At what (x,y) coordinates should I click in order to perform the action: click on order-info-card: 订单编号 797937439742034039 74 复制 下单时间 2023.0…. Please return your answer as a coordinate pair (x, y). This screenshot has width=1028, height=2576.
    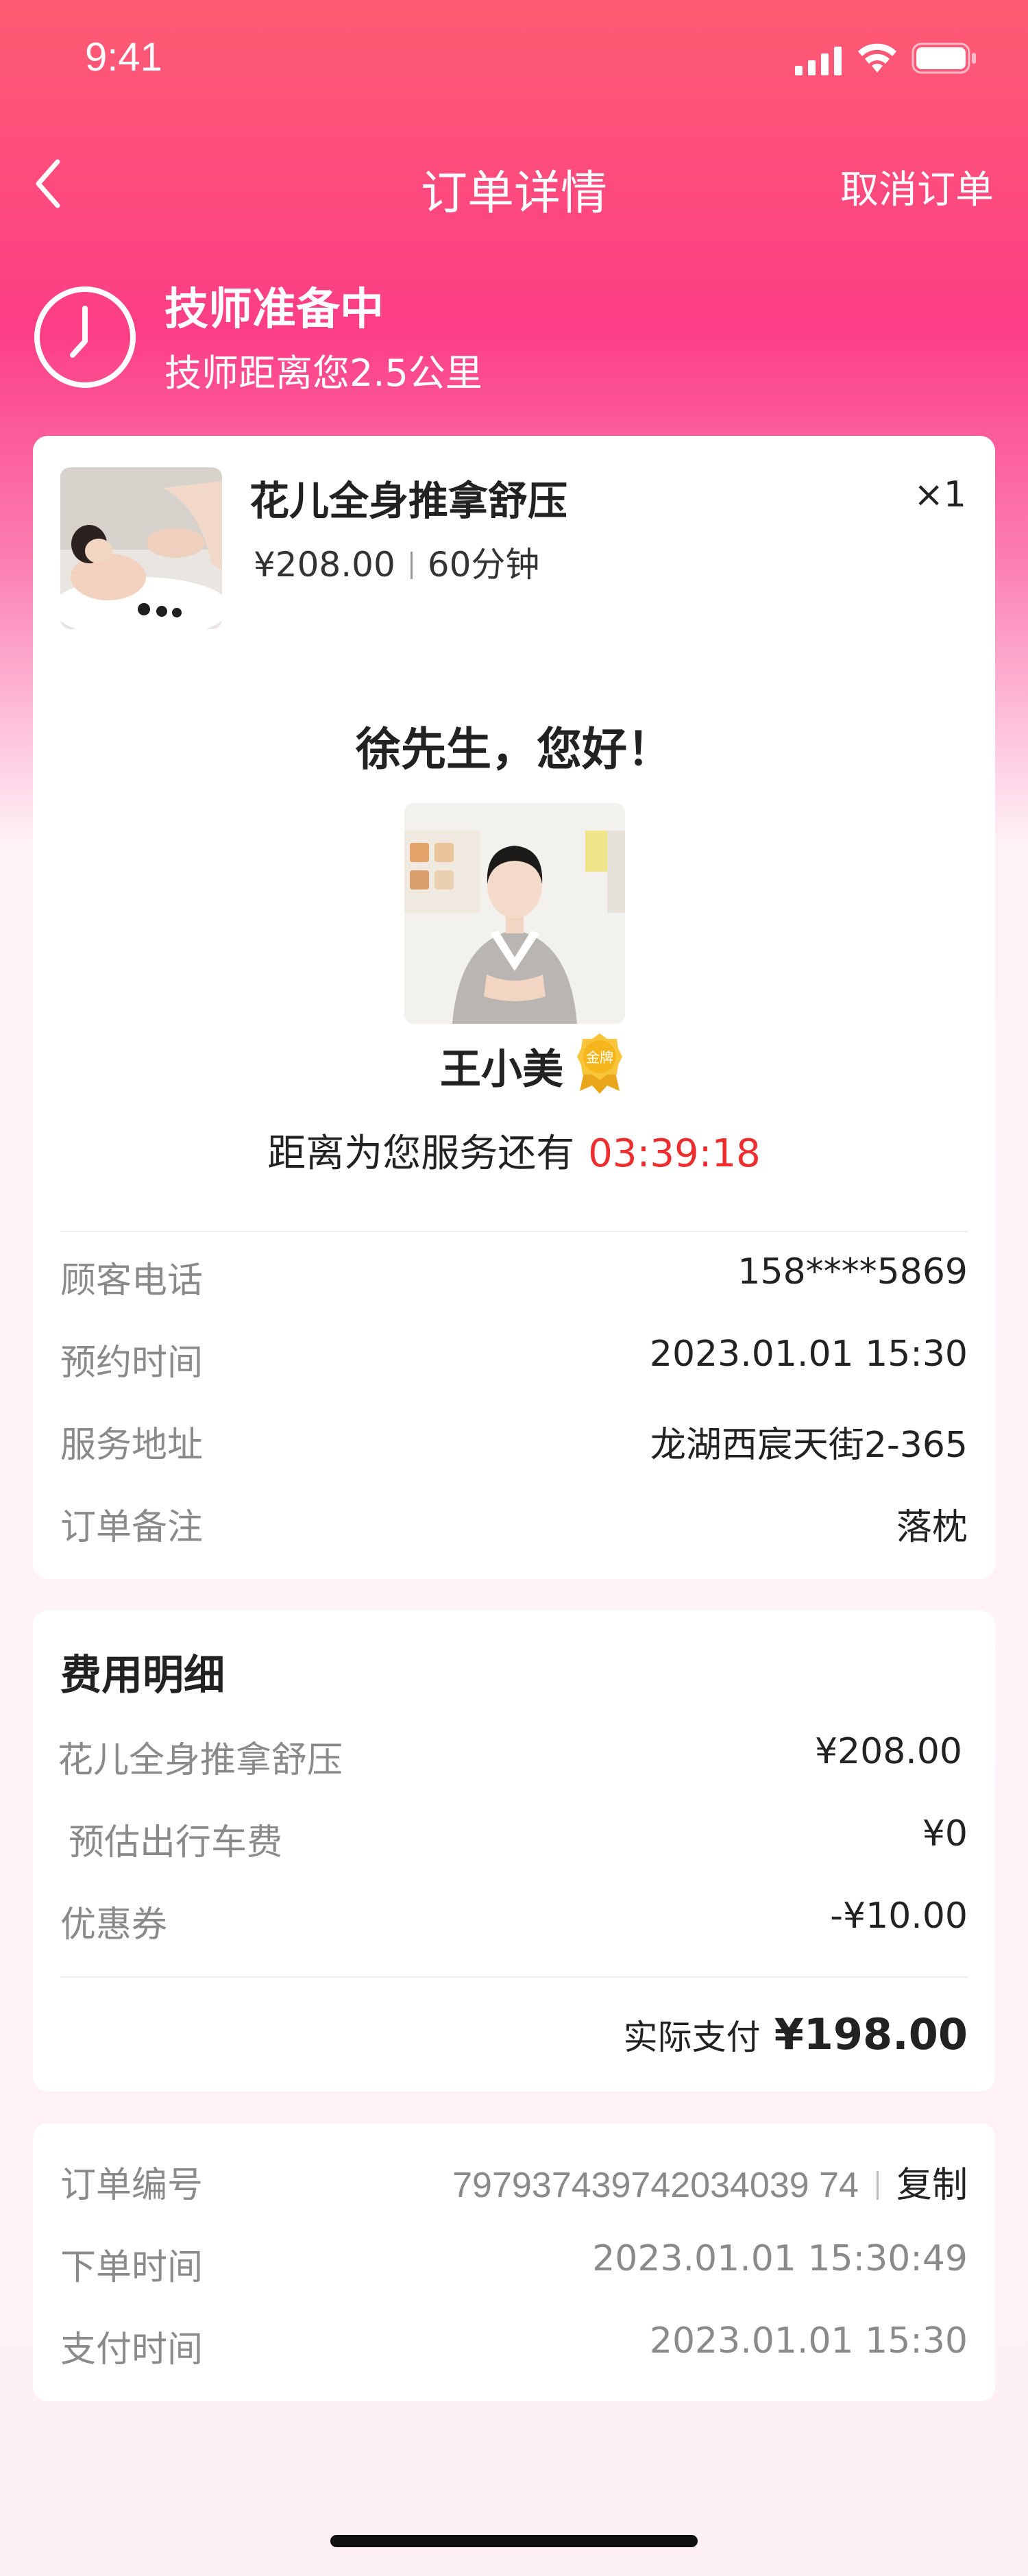
    Looking at the image, I should click on (514, 2262).